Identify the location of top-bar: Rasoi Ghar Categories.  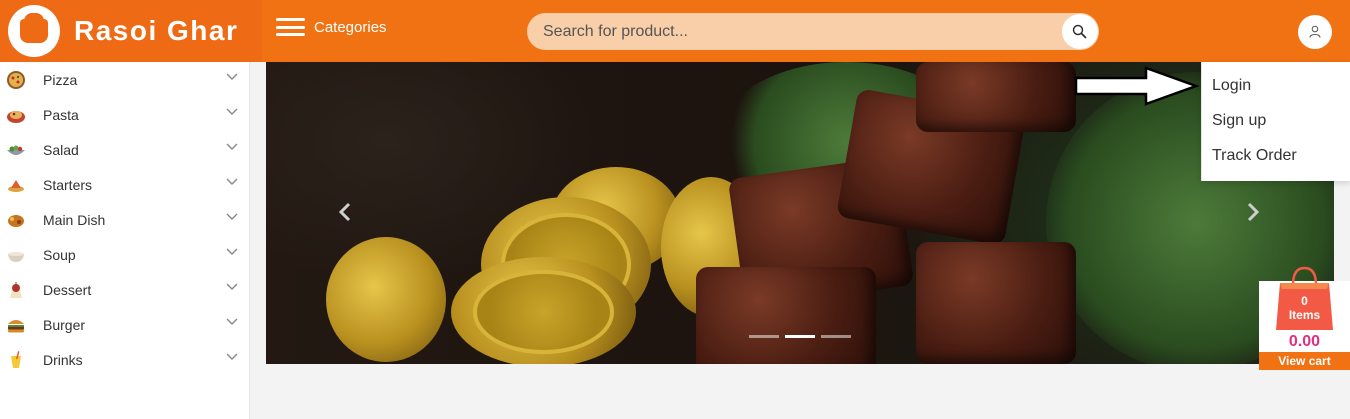
(675, 31).